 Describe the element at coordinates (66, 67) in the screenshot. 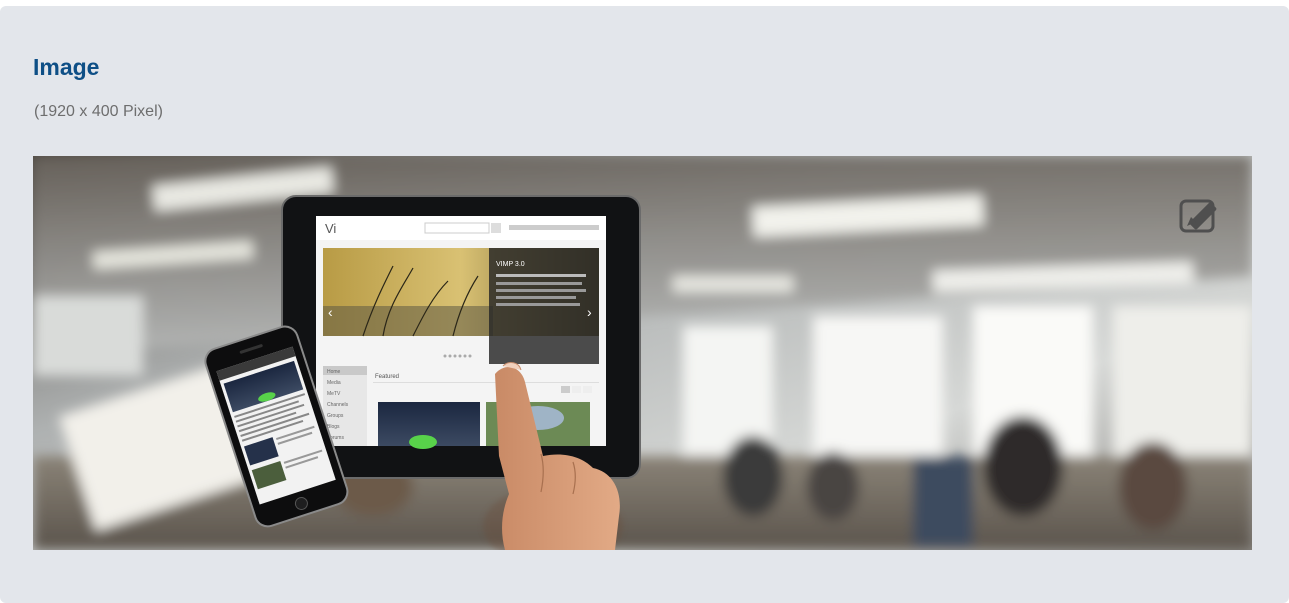

I see `section-title: Image` at that location.